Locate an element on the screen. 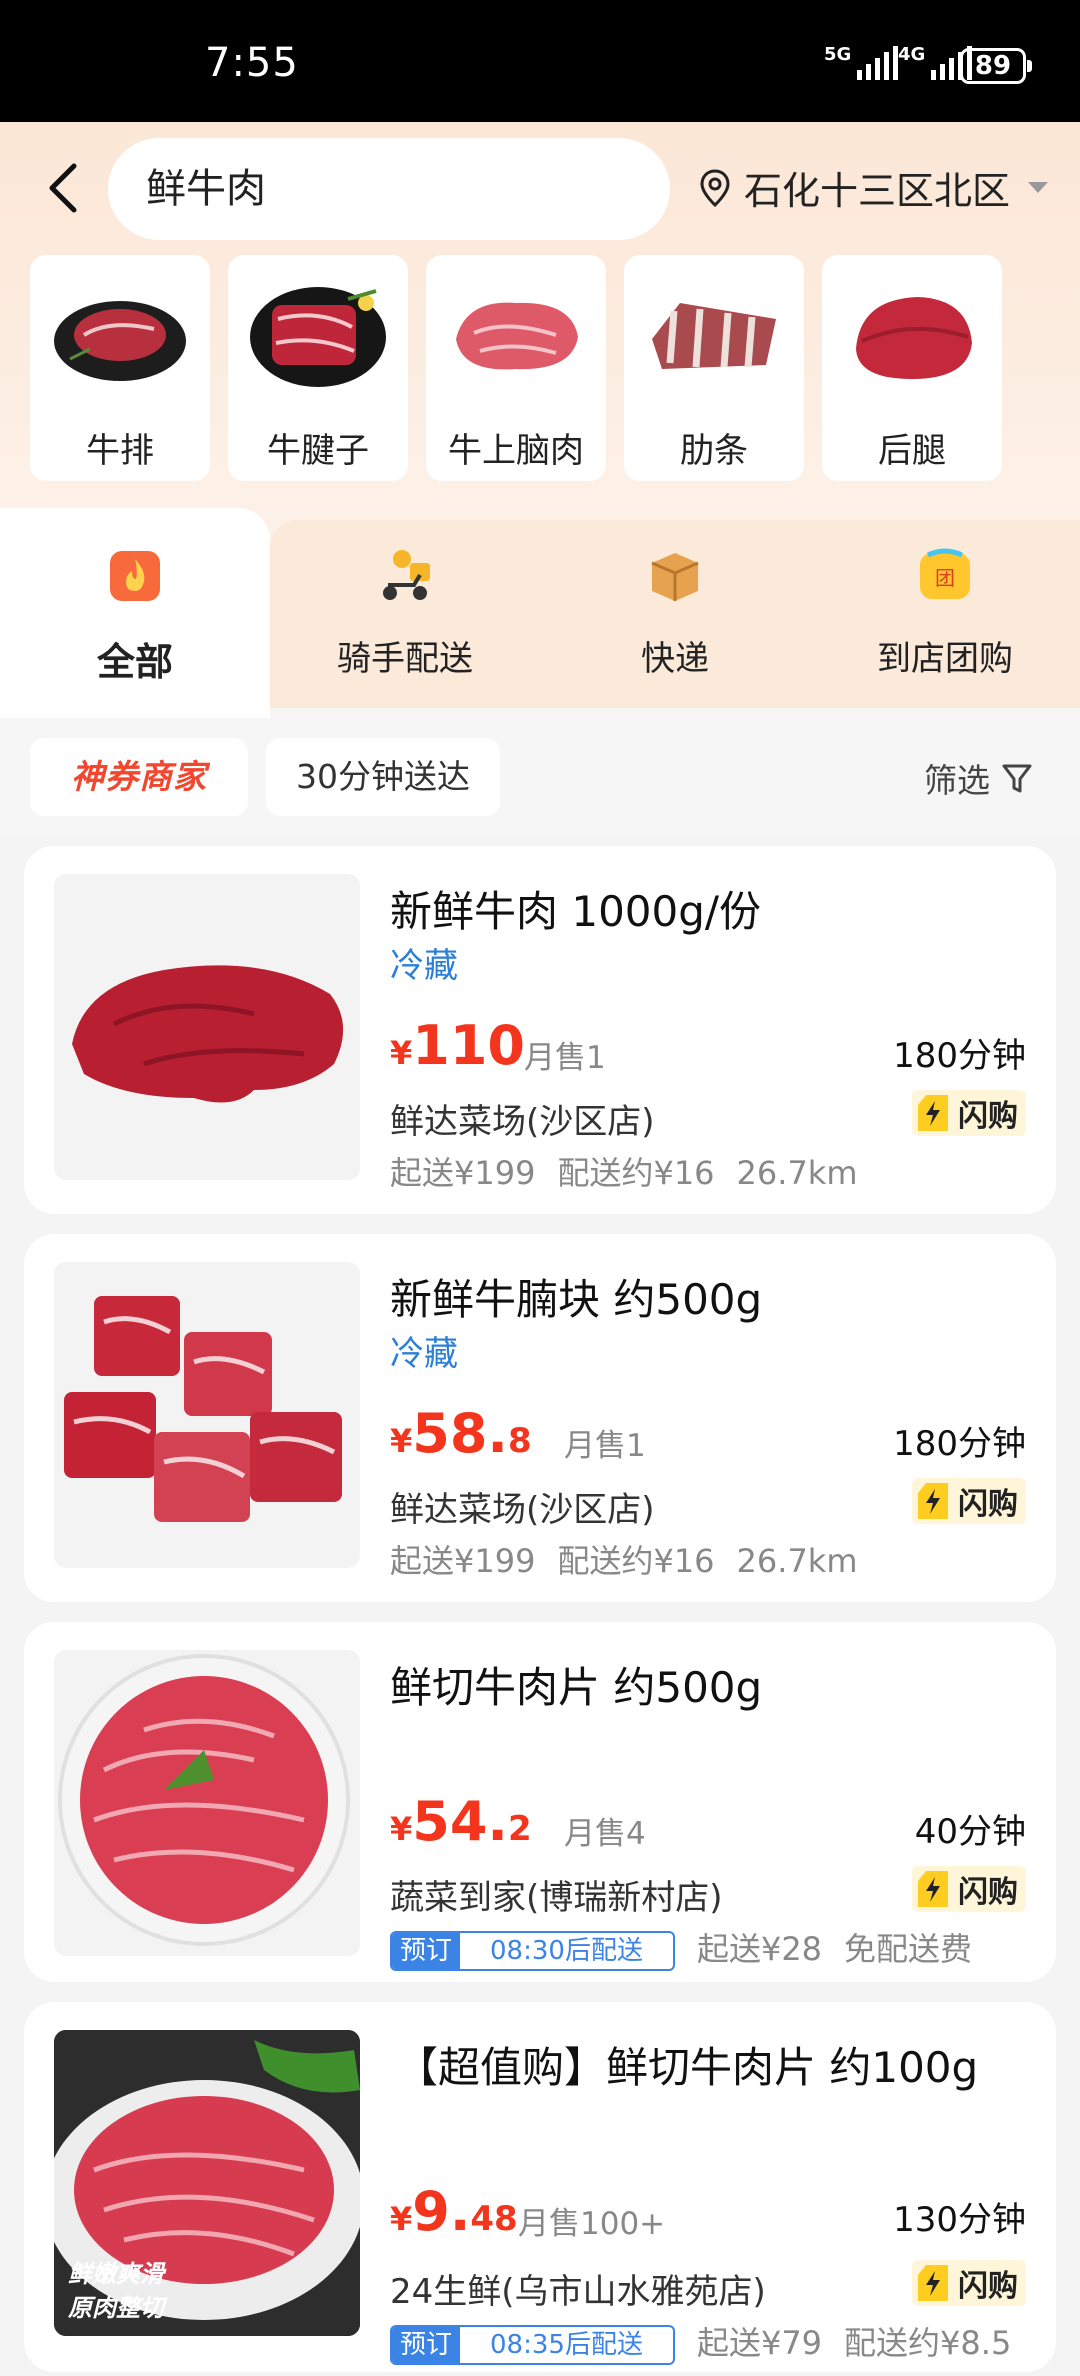 The width and height of the screenshot is (1080, 2376). delivery-meta: 预订 08:30后配送 起送¥28 免配送费 is located at coordinates (692, 1947).